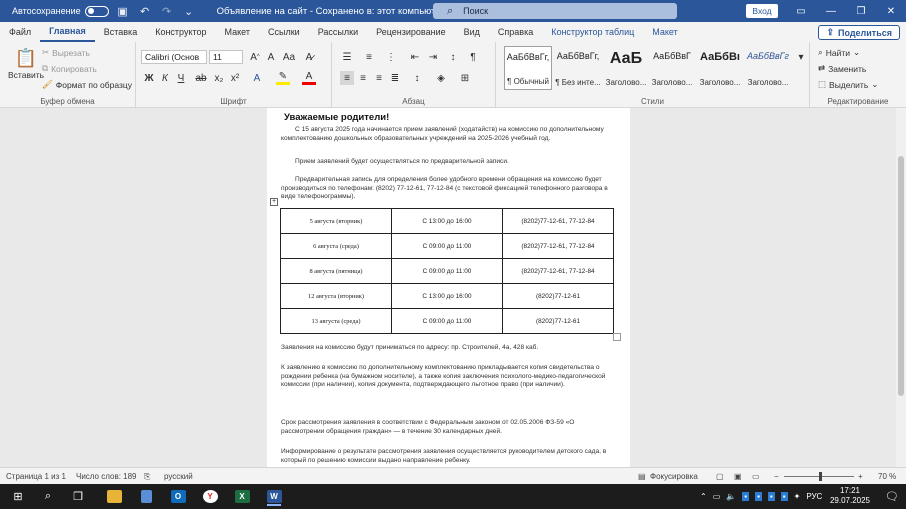  What do you see at coordinates (181, 78) in the screenshot?
I see `underline-button: Ч` at bounding box center [181, 78].